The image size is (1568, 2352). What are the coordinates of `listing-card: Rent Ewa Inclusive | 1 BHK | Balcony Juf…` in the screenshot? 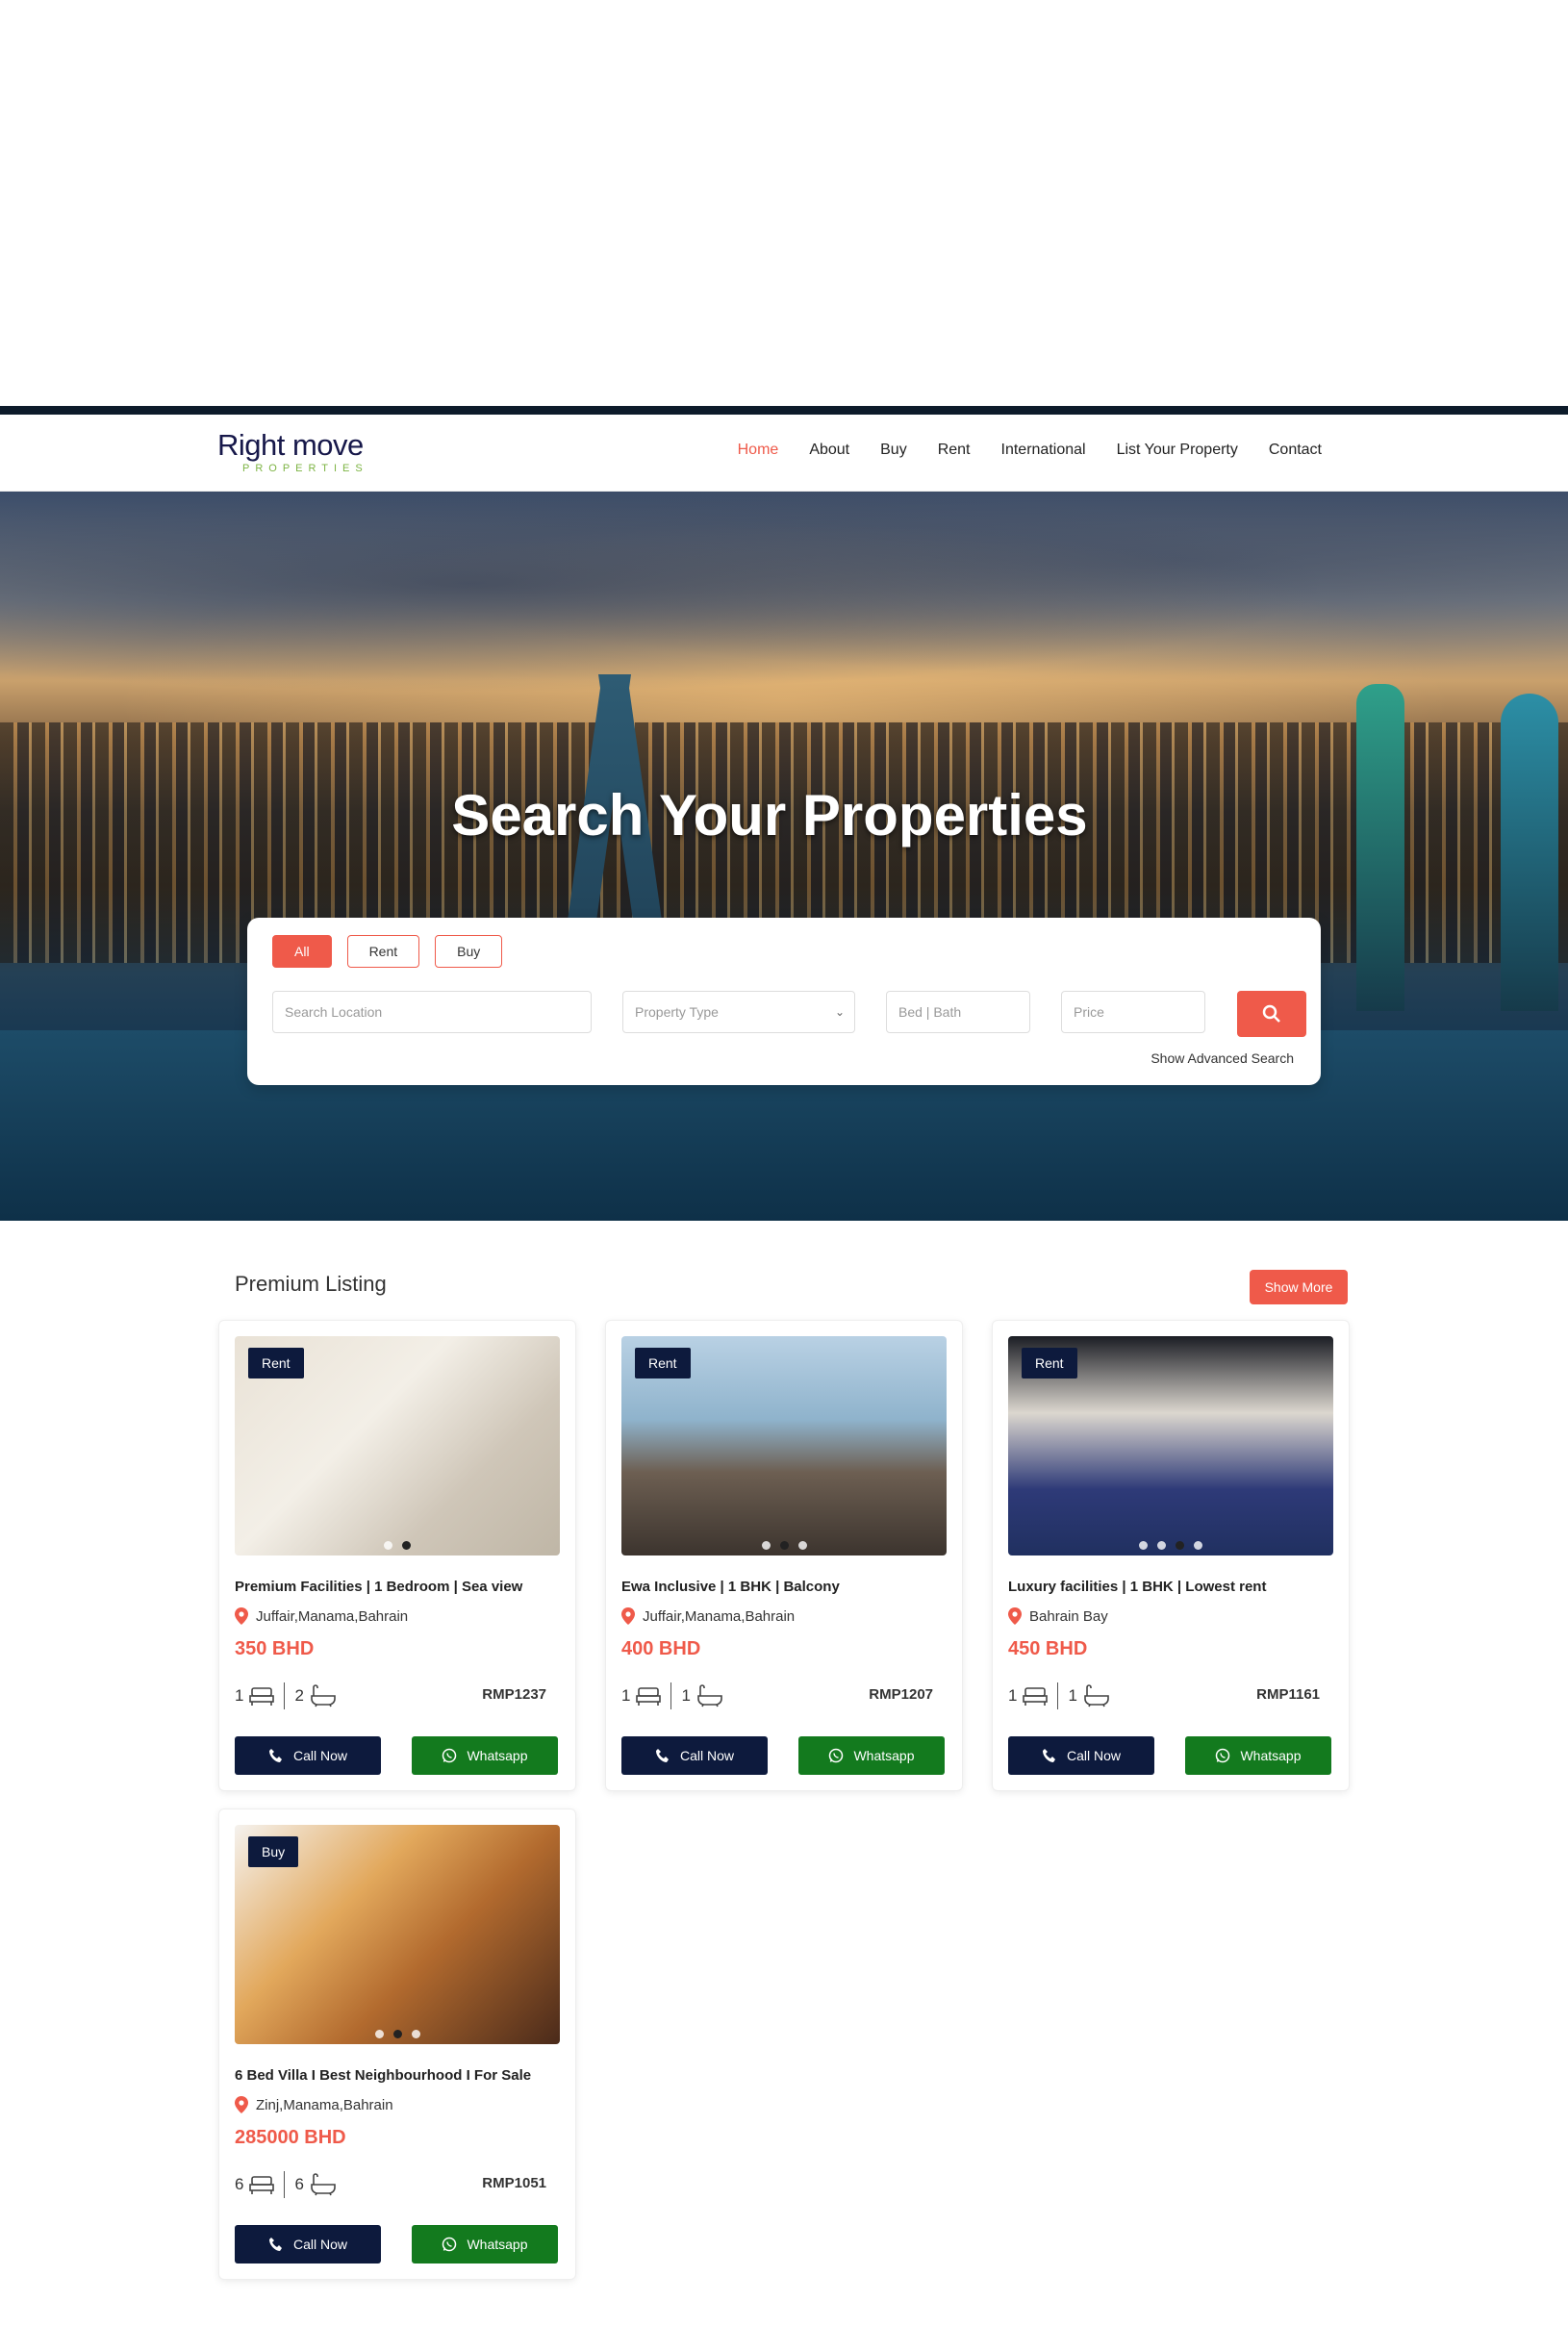 It's located at (784, 1555).